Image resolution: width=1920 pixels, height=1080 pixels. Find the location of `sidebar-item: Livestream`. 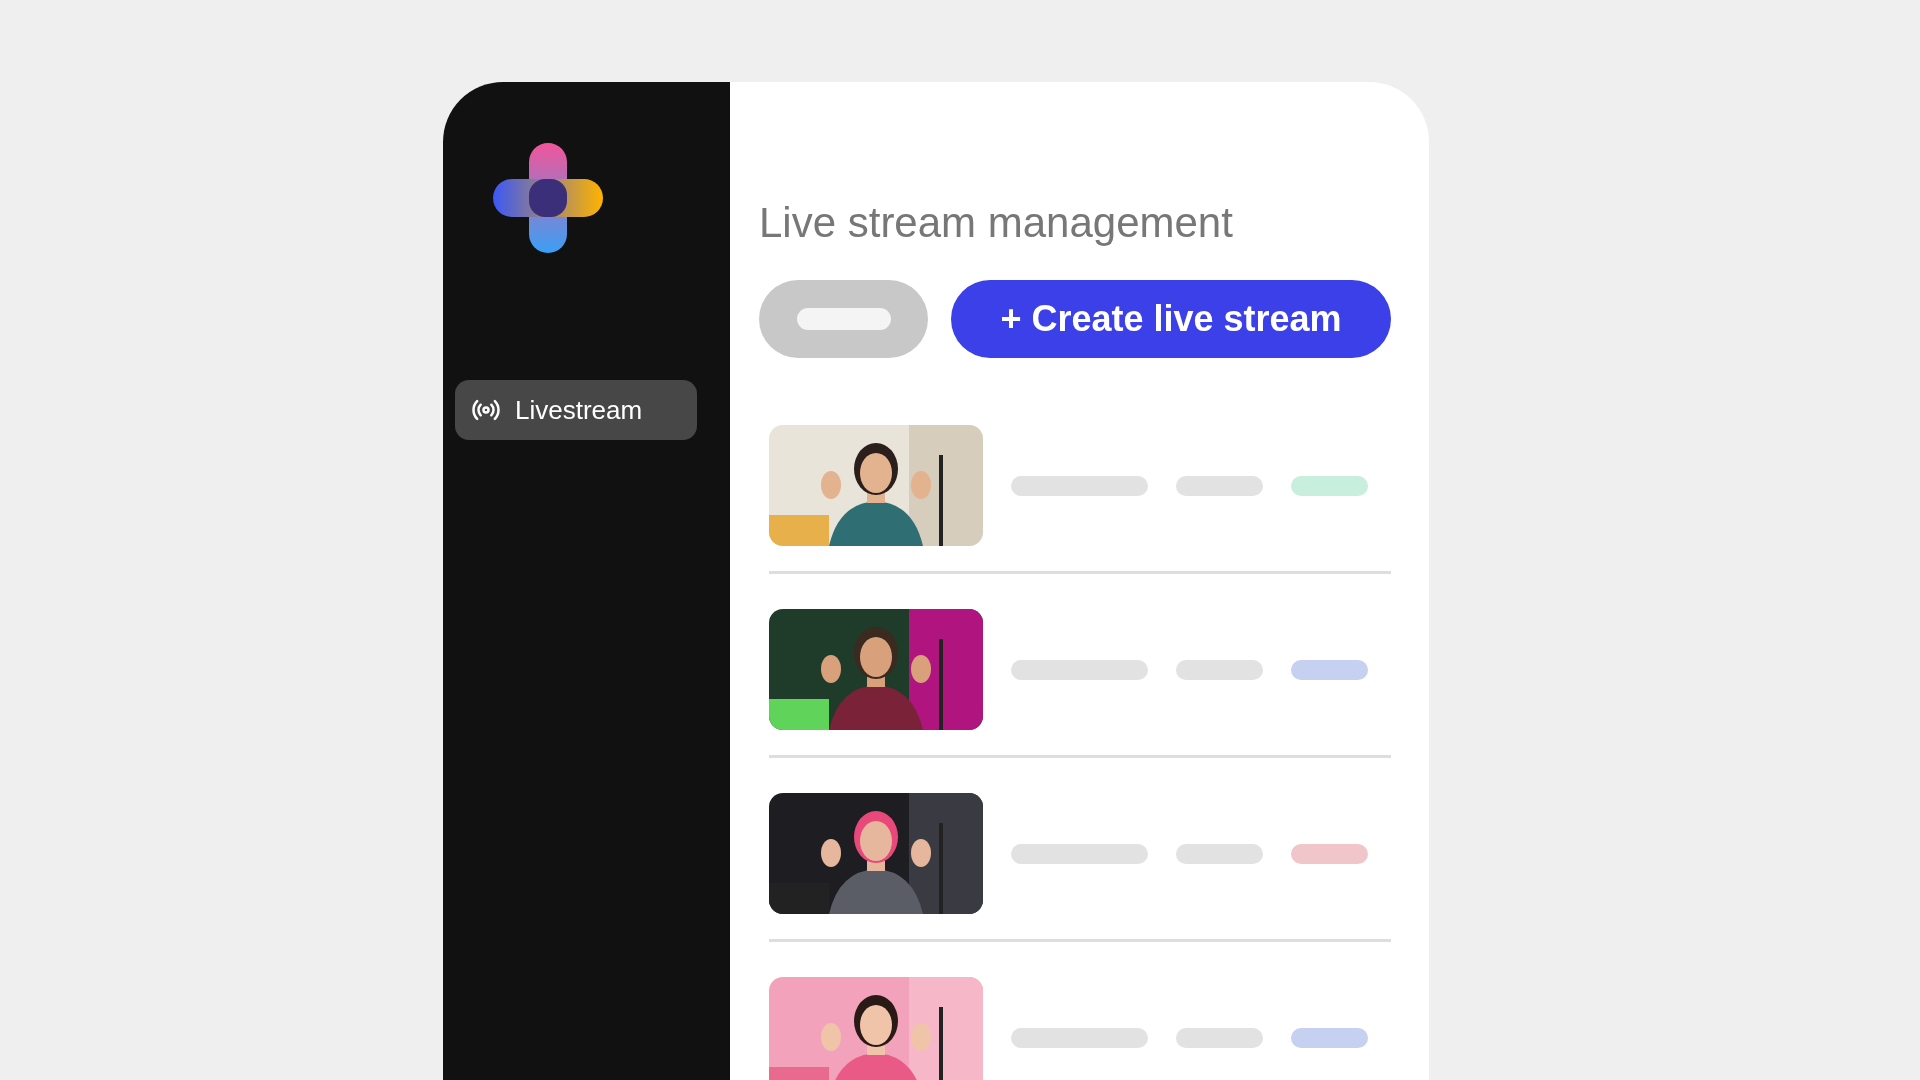

sidebar-item: Livestream is located at coordinates (576, 410).